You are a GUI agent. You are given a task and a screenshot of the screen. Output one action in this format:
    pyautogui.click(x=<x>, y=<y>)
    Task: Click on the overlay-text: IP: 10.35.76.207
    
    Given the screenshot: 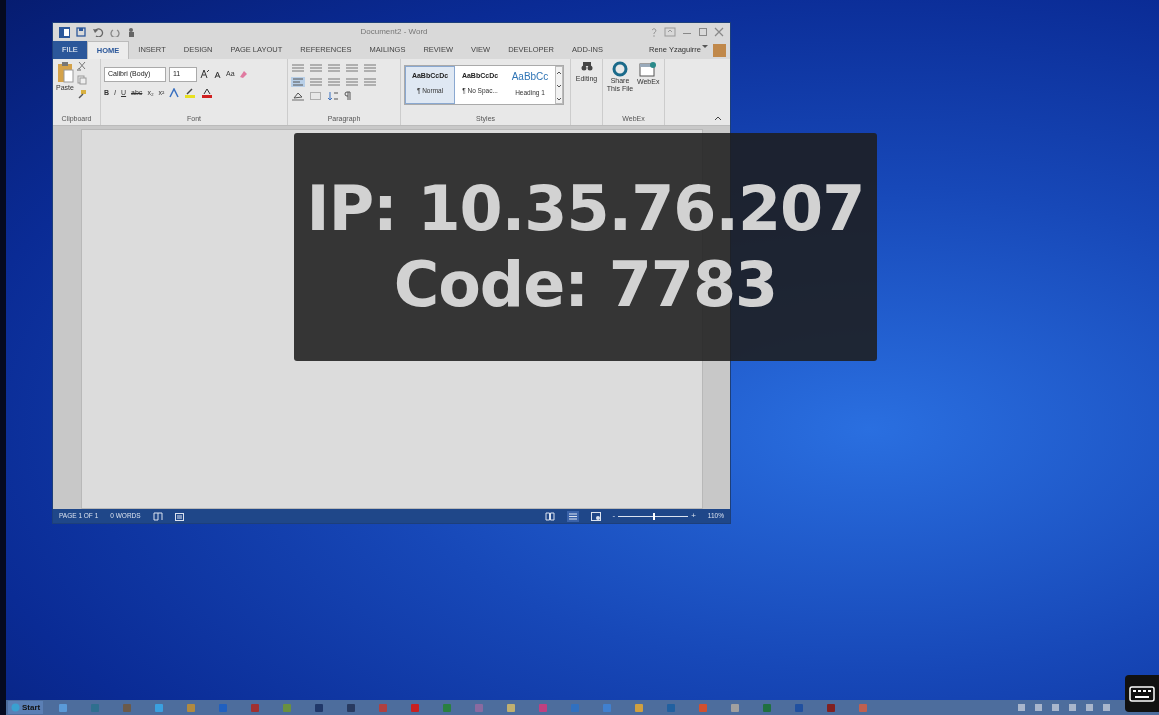 What is the action you would take?
    pyautogui.click(x=585, y=209)
    